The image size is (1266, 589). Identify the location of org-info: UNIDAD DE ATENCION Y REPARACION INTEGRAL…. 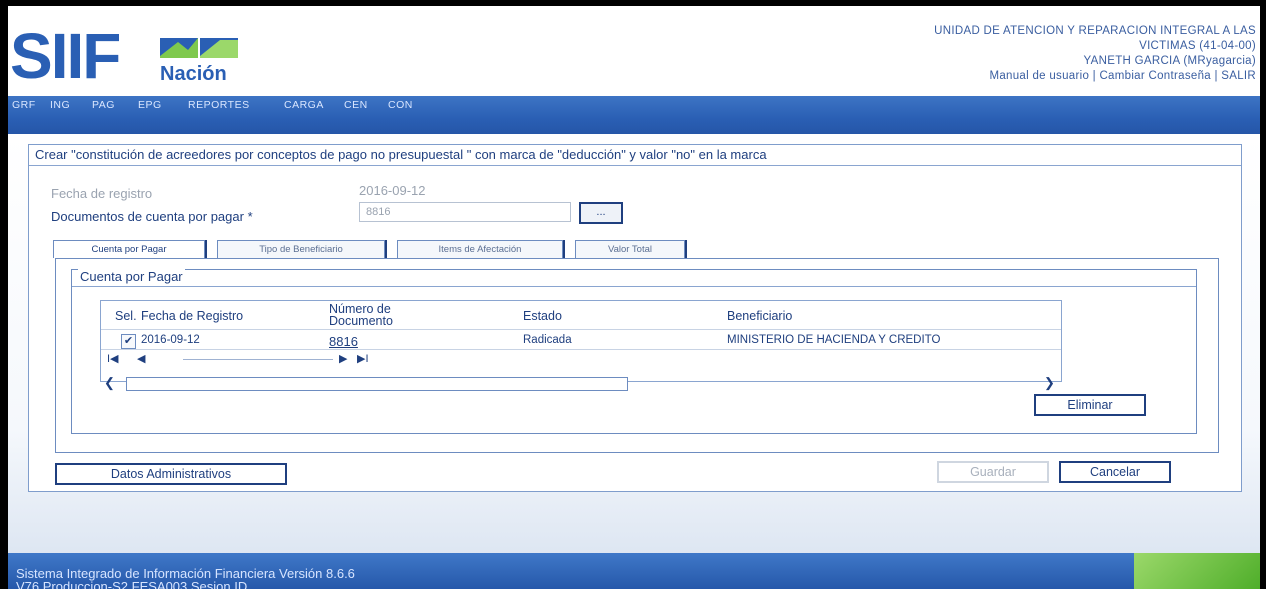
(1095, 54).